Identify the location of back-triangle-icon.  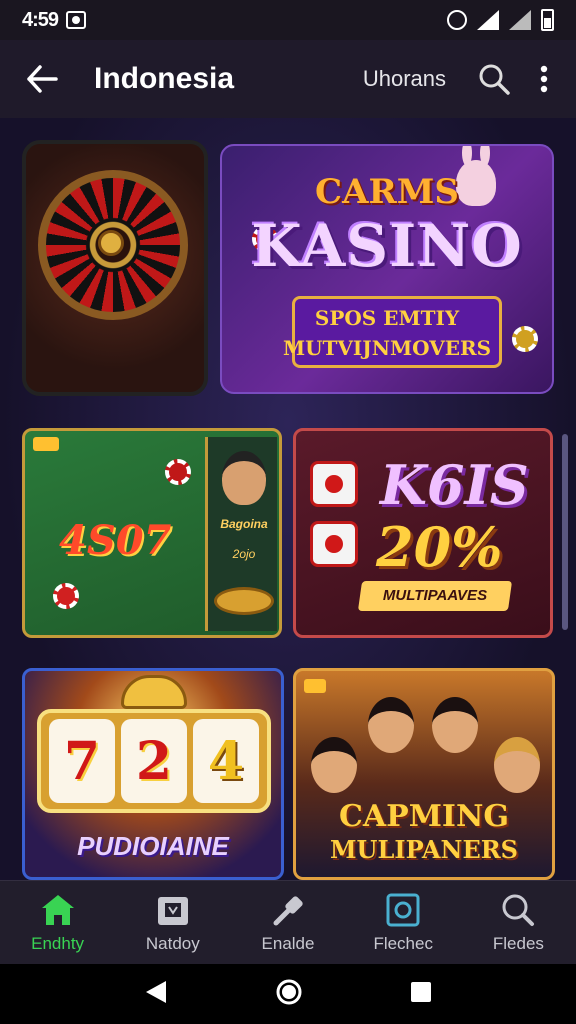
(156, 994).